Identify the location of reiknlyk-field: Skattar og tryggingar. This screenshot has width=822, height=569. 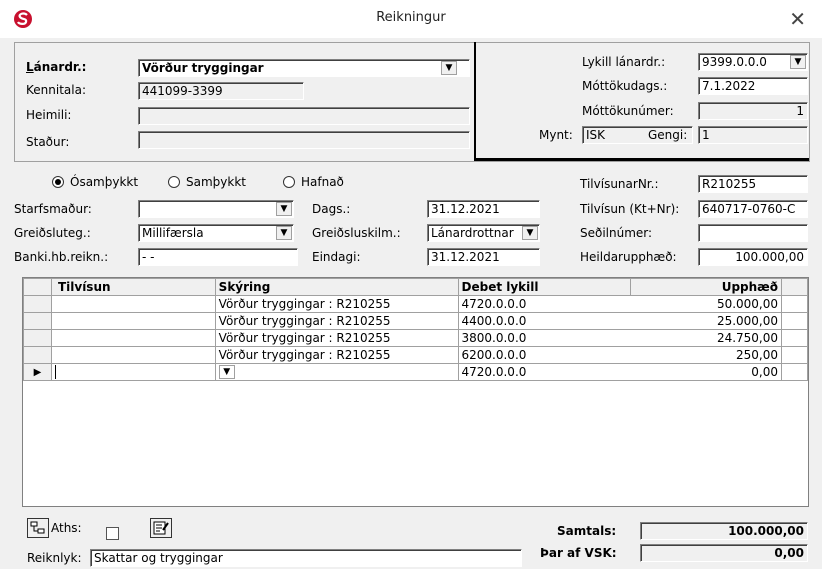
(306, 558).